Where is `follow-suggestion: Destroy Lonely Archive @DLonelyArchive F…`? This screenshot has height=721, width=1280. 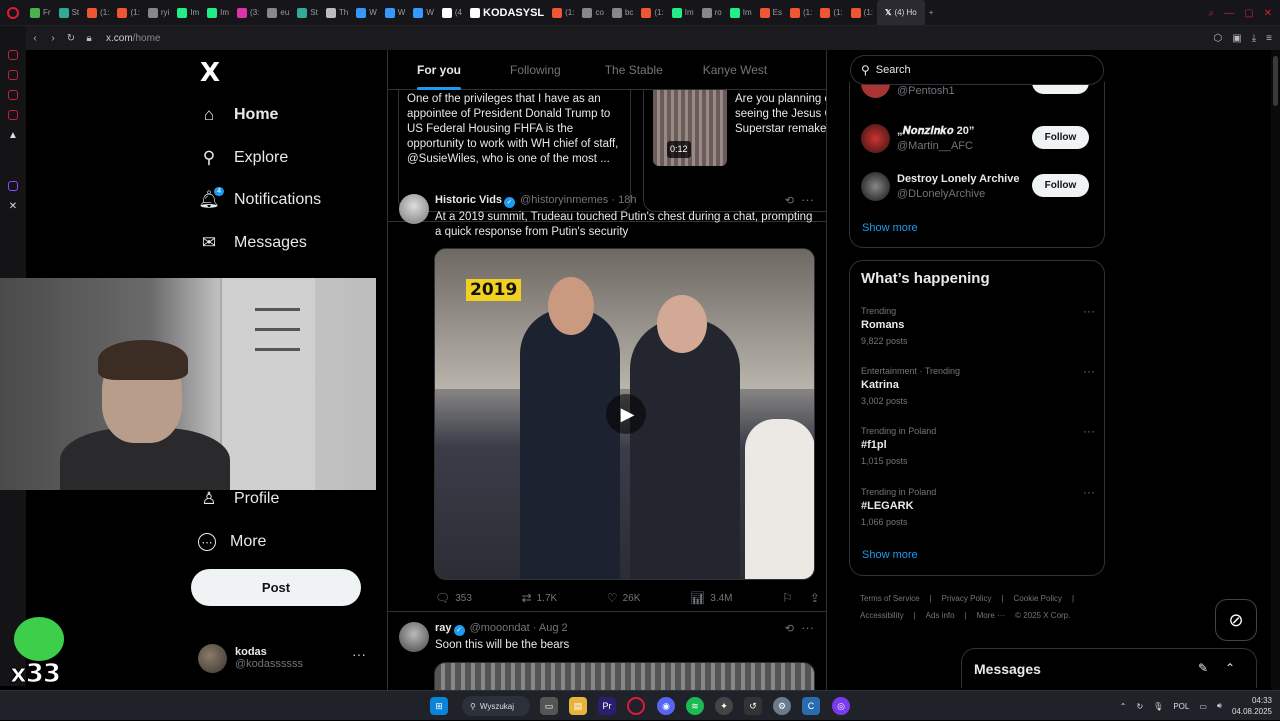
follow-suggestion: Destroy Lonely Archive @DLonelyArchive F… is located at coordinates (981, 189).